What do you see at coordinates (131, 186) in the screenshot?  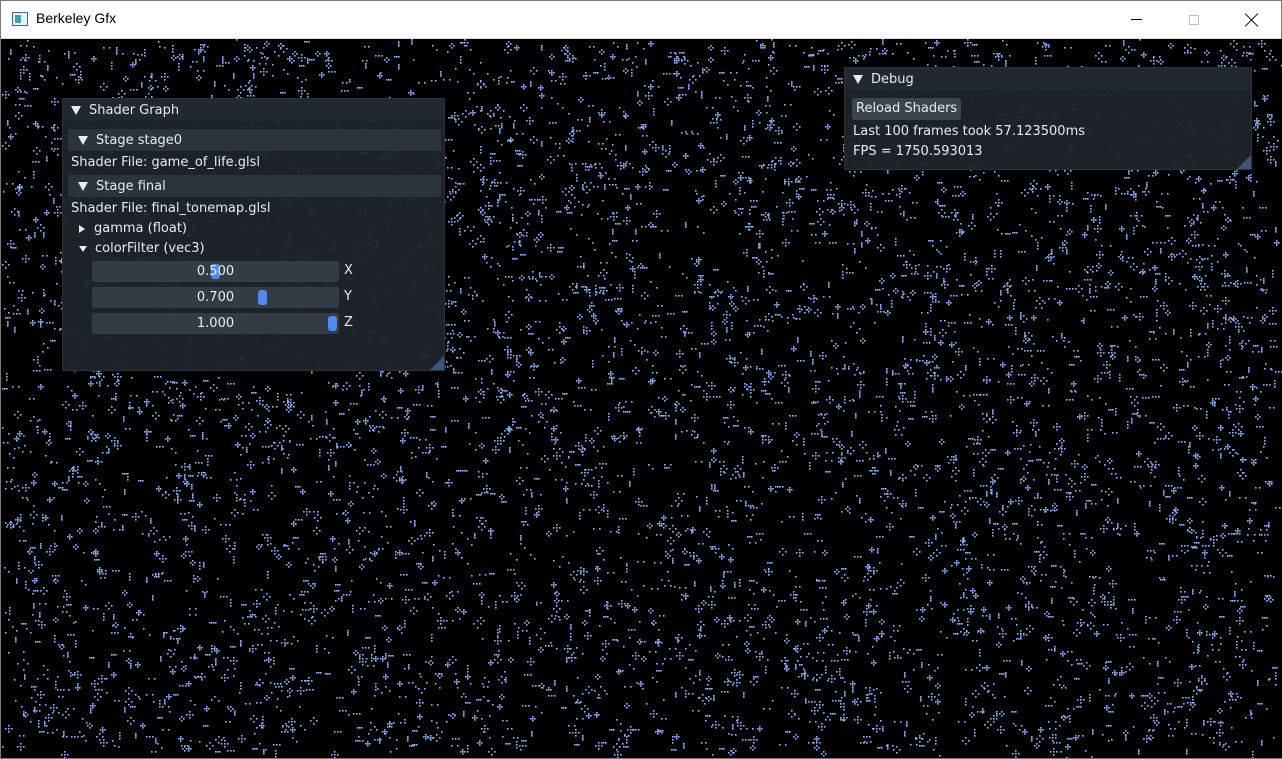 I see `stage-final-label: Stage final` at bounding box center [131, 186].